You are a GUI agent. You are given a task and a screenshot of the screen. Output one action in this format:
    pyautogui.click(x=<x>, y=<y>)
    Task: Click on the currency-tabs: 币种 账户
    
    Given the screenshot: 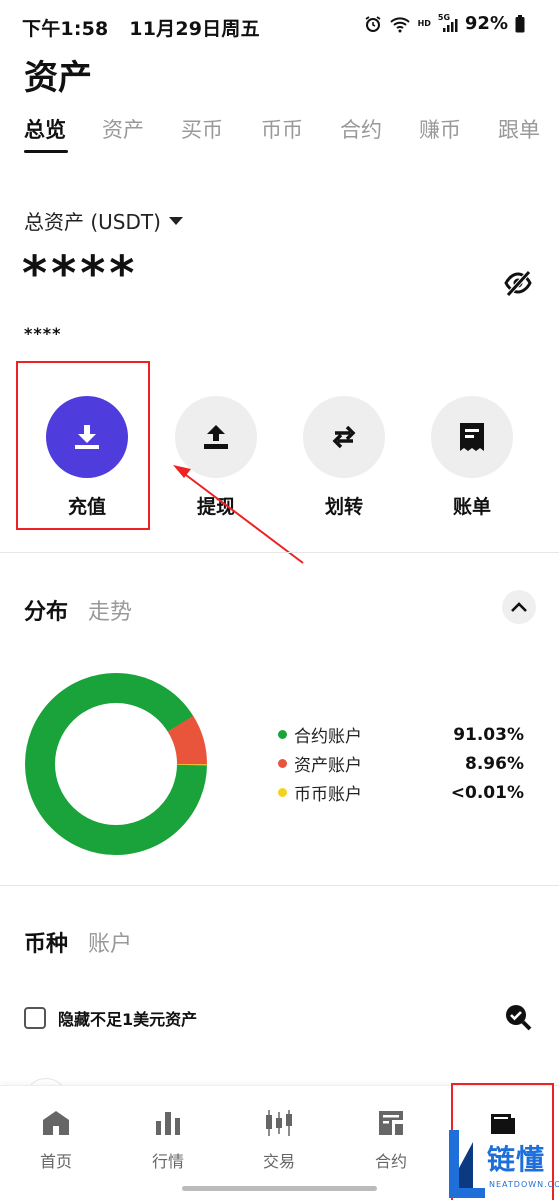 What is the action you would take?
    pyautogui.click(x=78, y=942)
    